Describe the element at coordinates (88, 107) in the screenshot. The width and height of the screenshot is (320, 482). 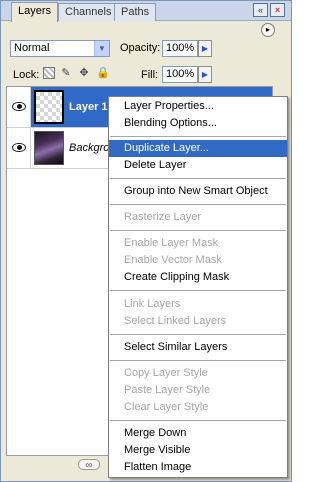
I see `layer-name: Layer 1` at that location.